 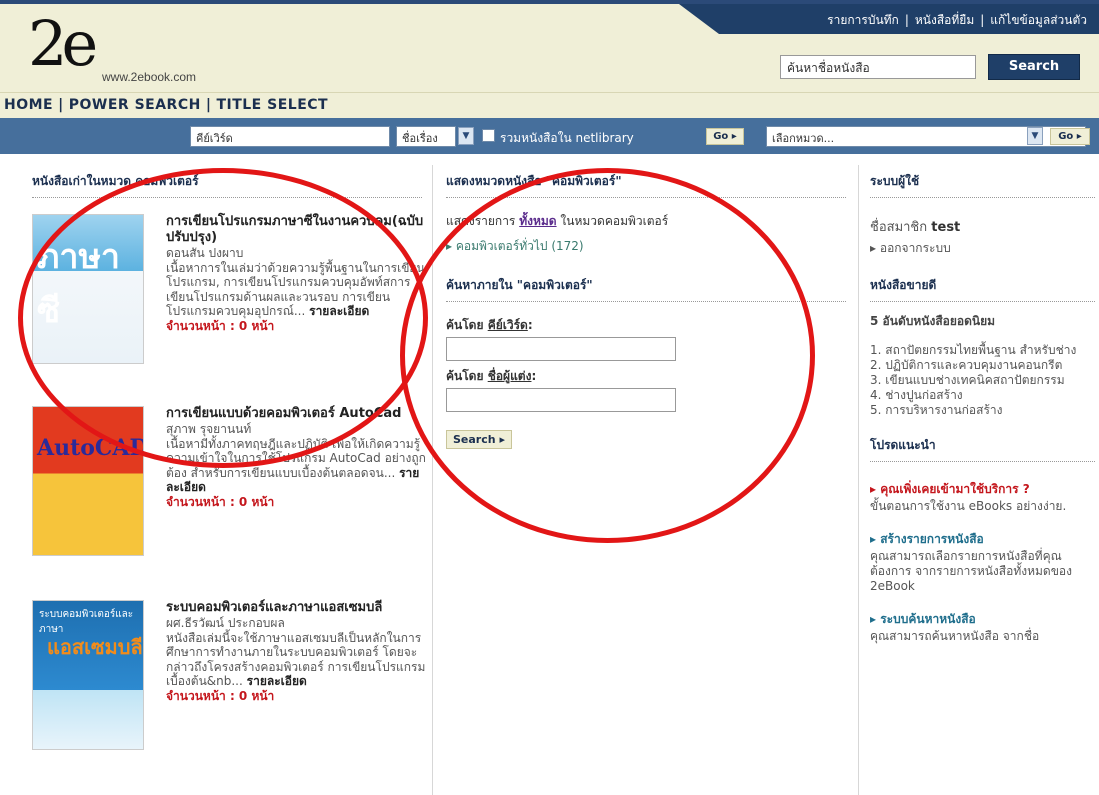 I want to click on logo: 2e www.2ebook.com, so click(x=118, y=50).